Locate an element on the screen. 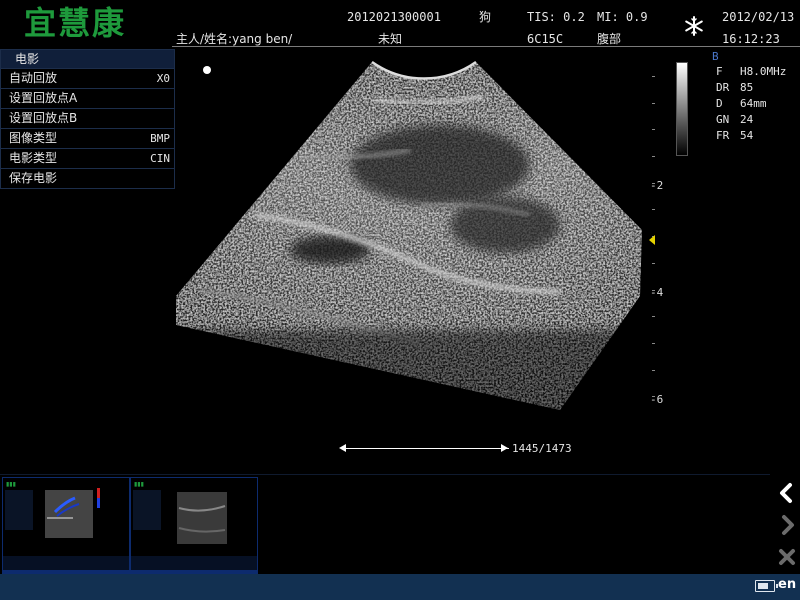 The image size is (800, 600). param-row-frame-rate: FR 54 is located at coordinates (748, 136).